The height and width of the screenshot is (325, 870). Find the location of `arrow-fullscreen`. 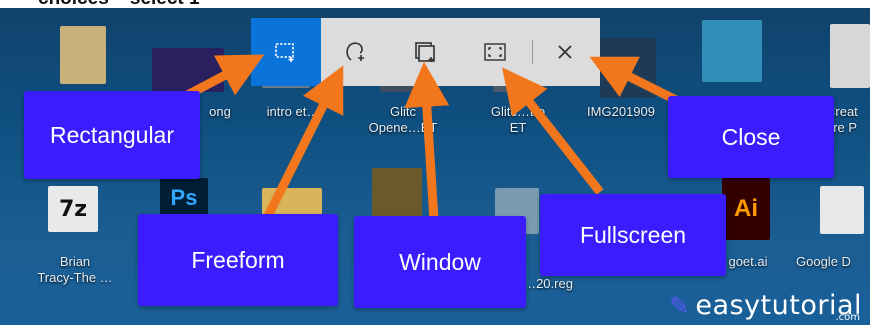

arrow-fullscreen is located at coordinates (552, 131).